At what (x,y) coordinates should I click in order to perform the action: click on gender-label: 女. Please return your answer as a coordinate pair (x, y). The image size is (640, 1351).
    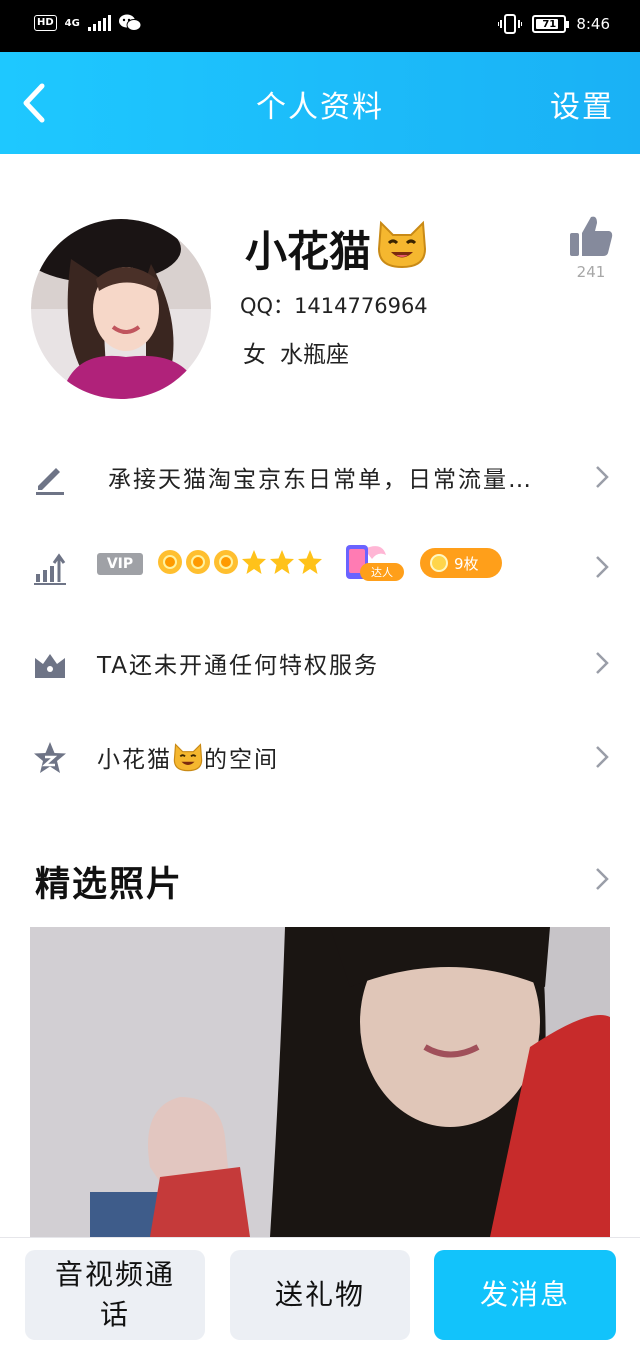
    Looking at the image, I should click on (254, 355).